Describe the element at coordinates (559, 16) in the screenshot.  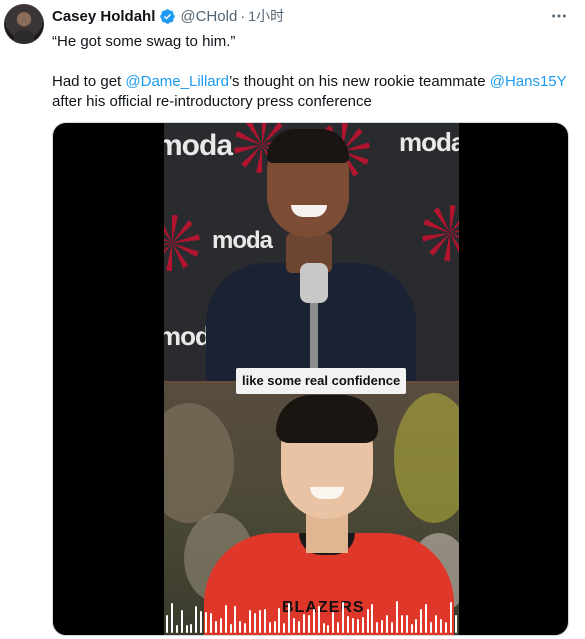
I see `more-options-icon` at that location.